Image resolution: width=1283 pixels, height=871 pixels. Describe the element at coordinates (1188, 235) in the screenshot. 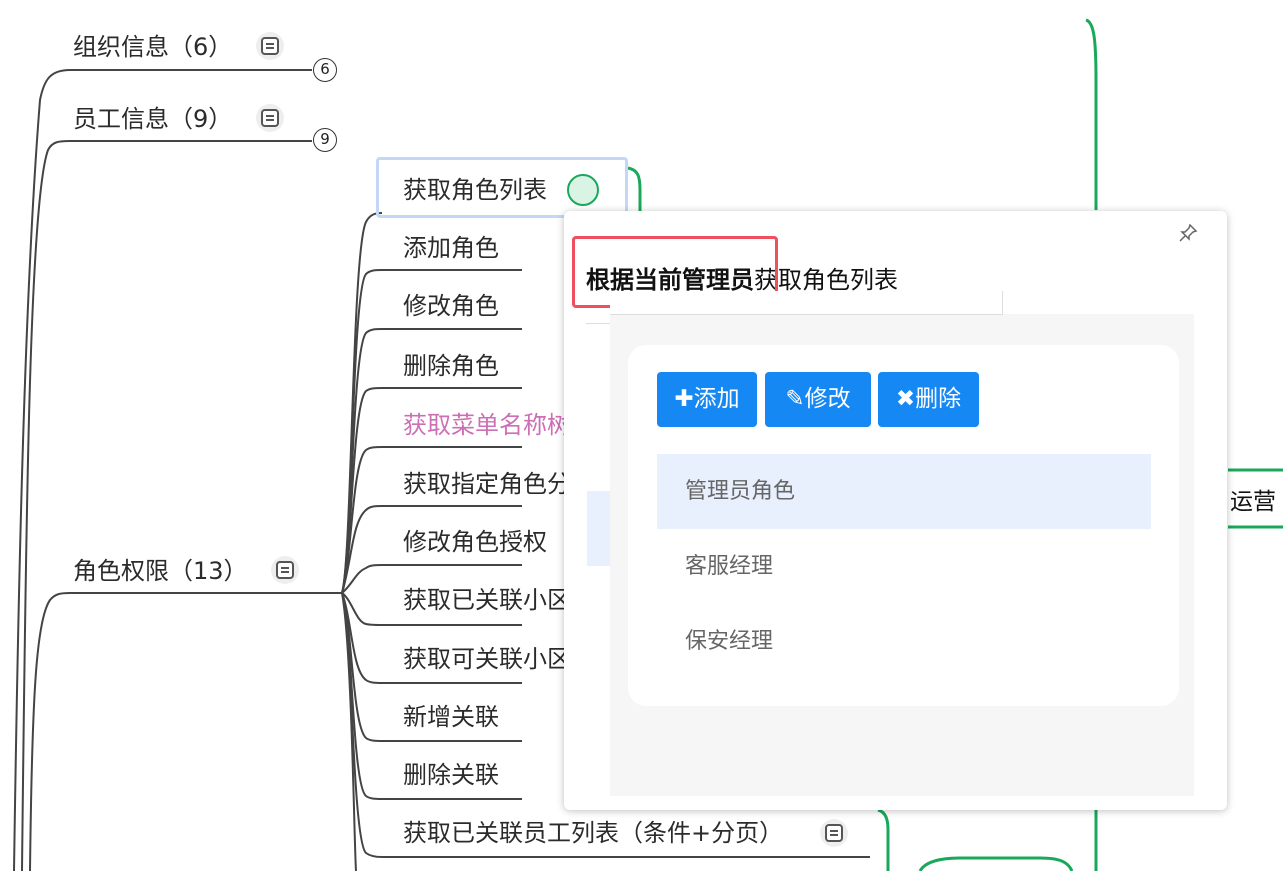

I see `pin-icon` at that location.